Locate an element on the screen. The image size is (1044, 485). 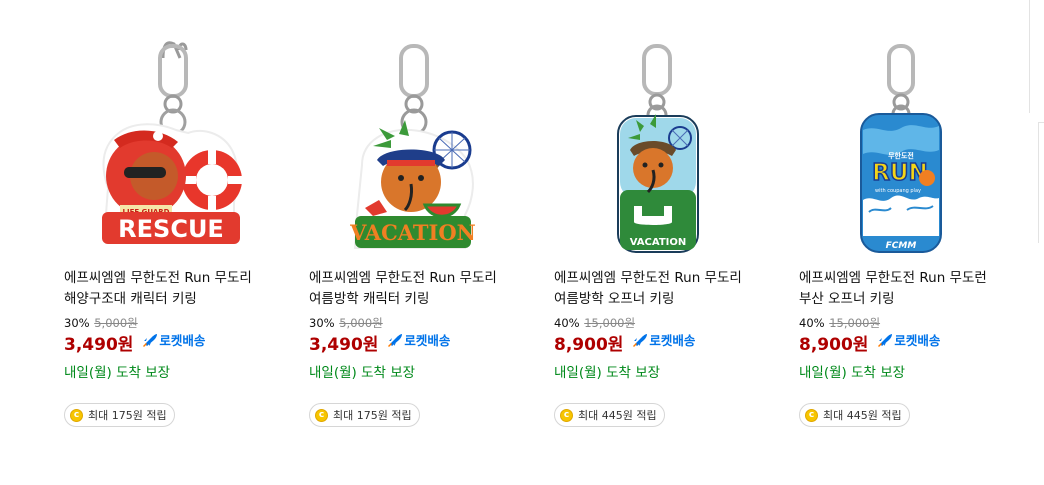
svg-text: RESCUE is located at coordinates (171, 229).